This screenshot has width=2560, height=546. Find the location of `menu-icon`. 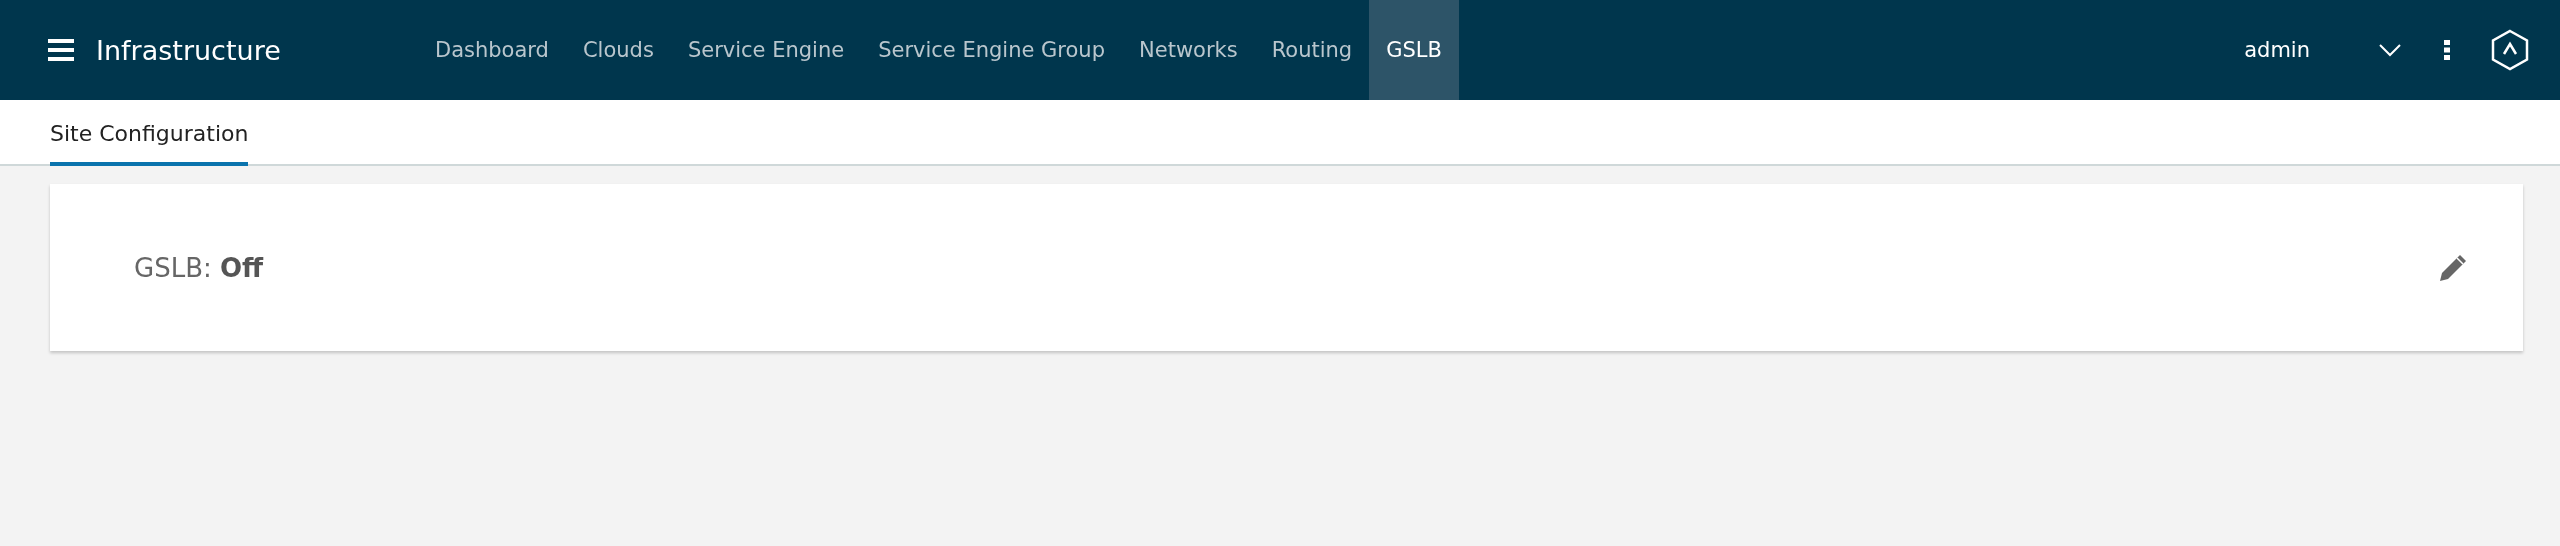

menu-icon is located at coordinates (61, 50).